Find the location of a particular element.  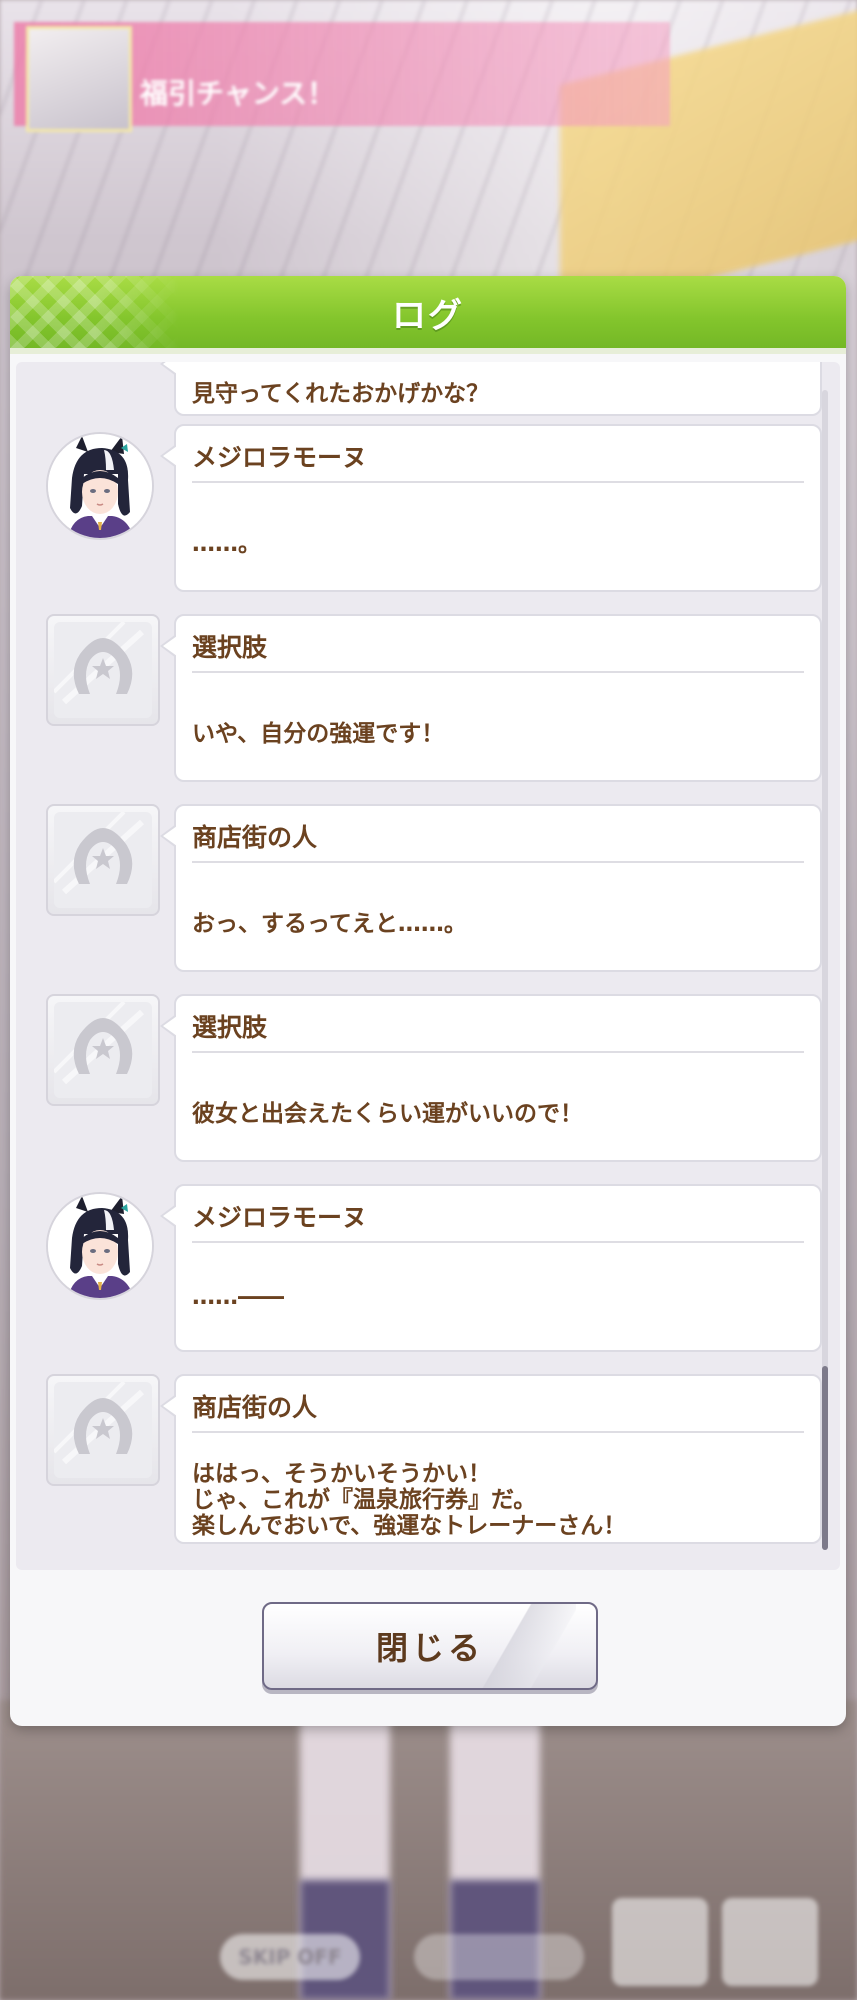

log-bubble: メジロラモーヌ ……―― is located at coordinates (491, 1268).